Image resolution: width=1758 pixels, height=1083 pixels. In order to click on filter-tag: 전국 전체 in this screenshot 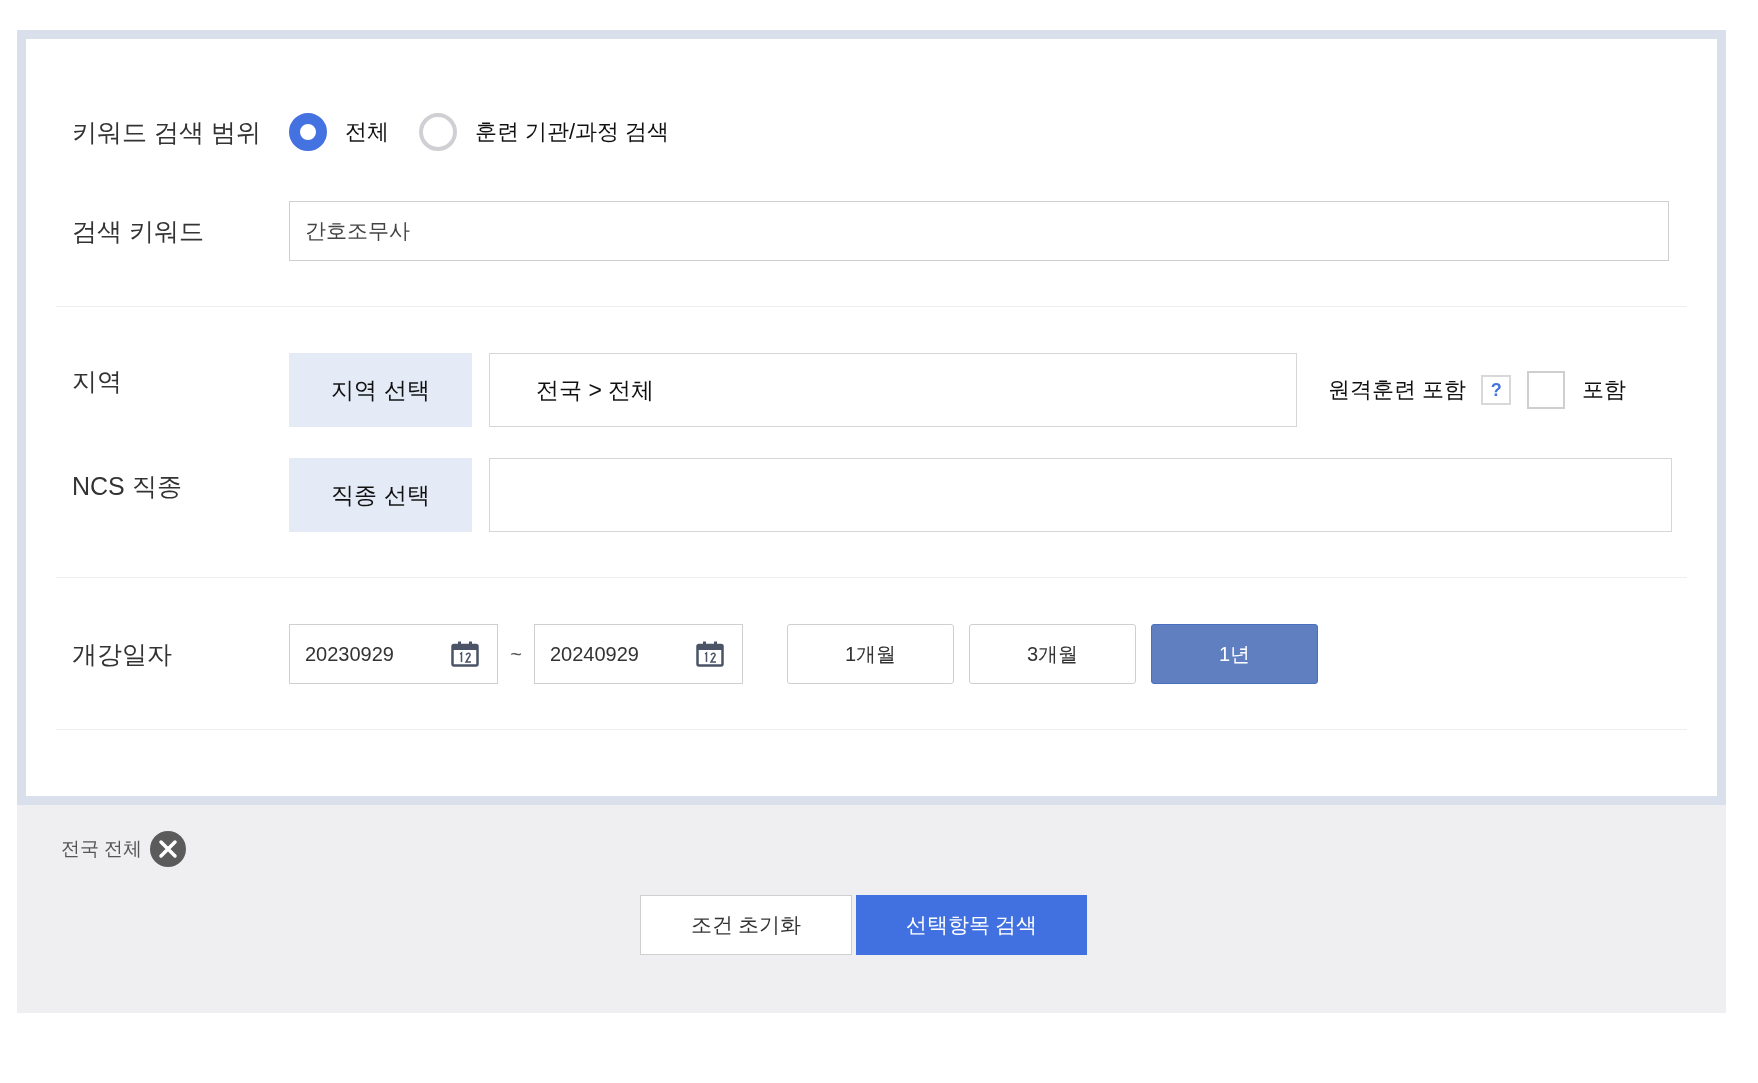, I will do `click(102, 849)`.